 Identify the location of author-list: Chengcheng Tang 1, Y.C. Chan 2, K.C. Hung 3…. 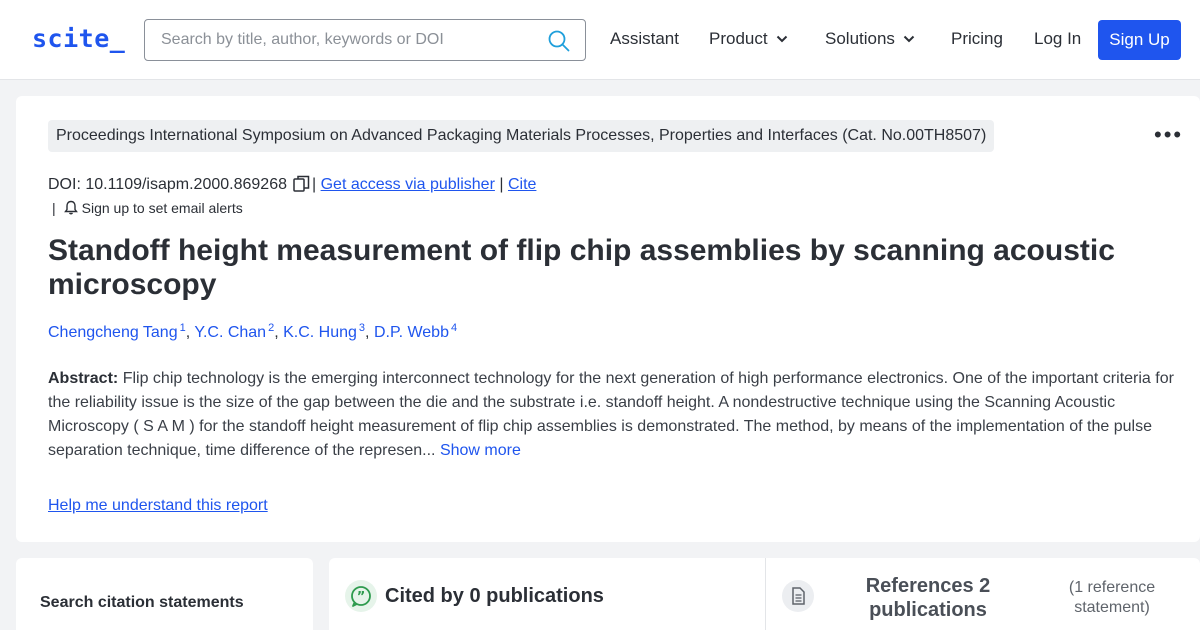
(252, 332).